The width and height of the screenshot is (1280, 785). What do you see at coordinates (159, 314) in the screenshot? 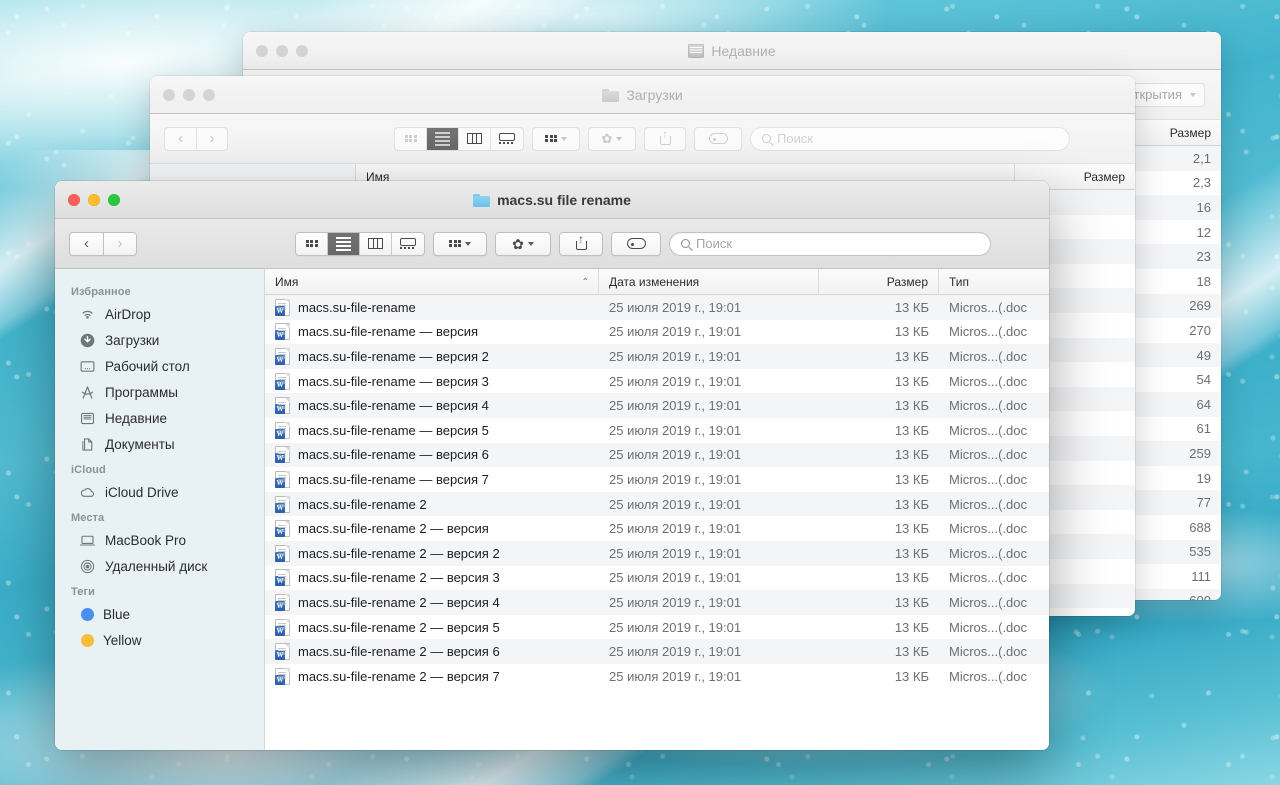
I see `sidebar-item-airdrop: AirDrop` at bounding box center [159, 314].